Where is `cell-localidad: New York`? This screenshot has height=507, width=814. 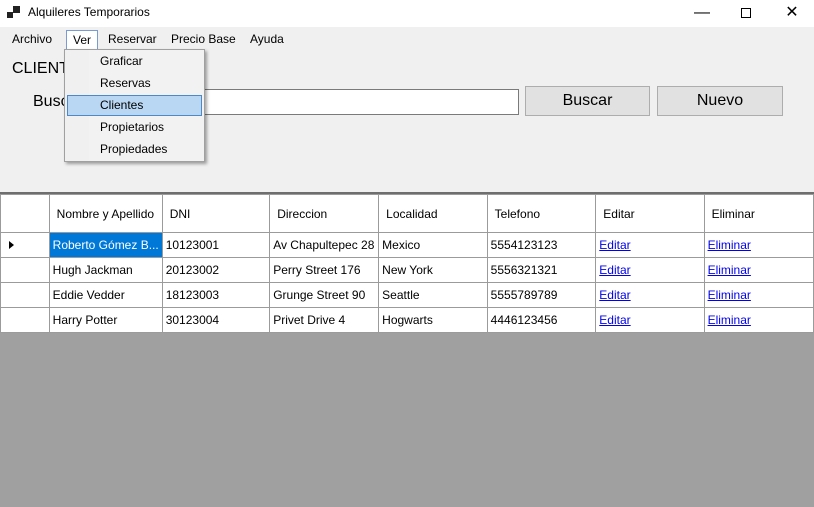
cell-localidad: New York is located at coordinates (433, 270).